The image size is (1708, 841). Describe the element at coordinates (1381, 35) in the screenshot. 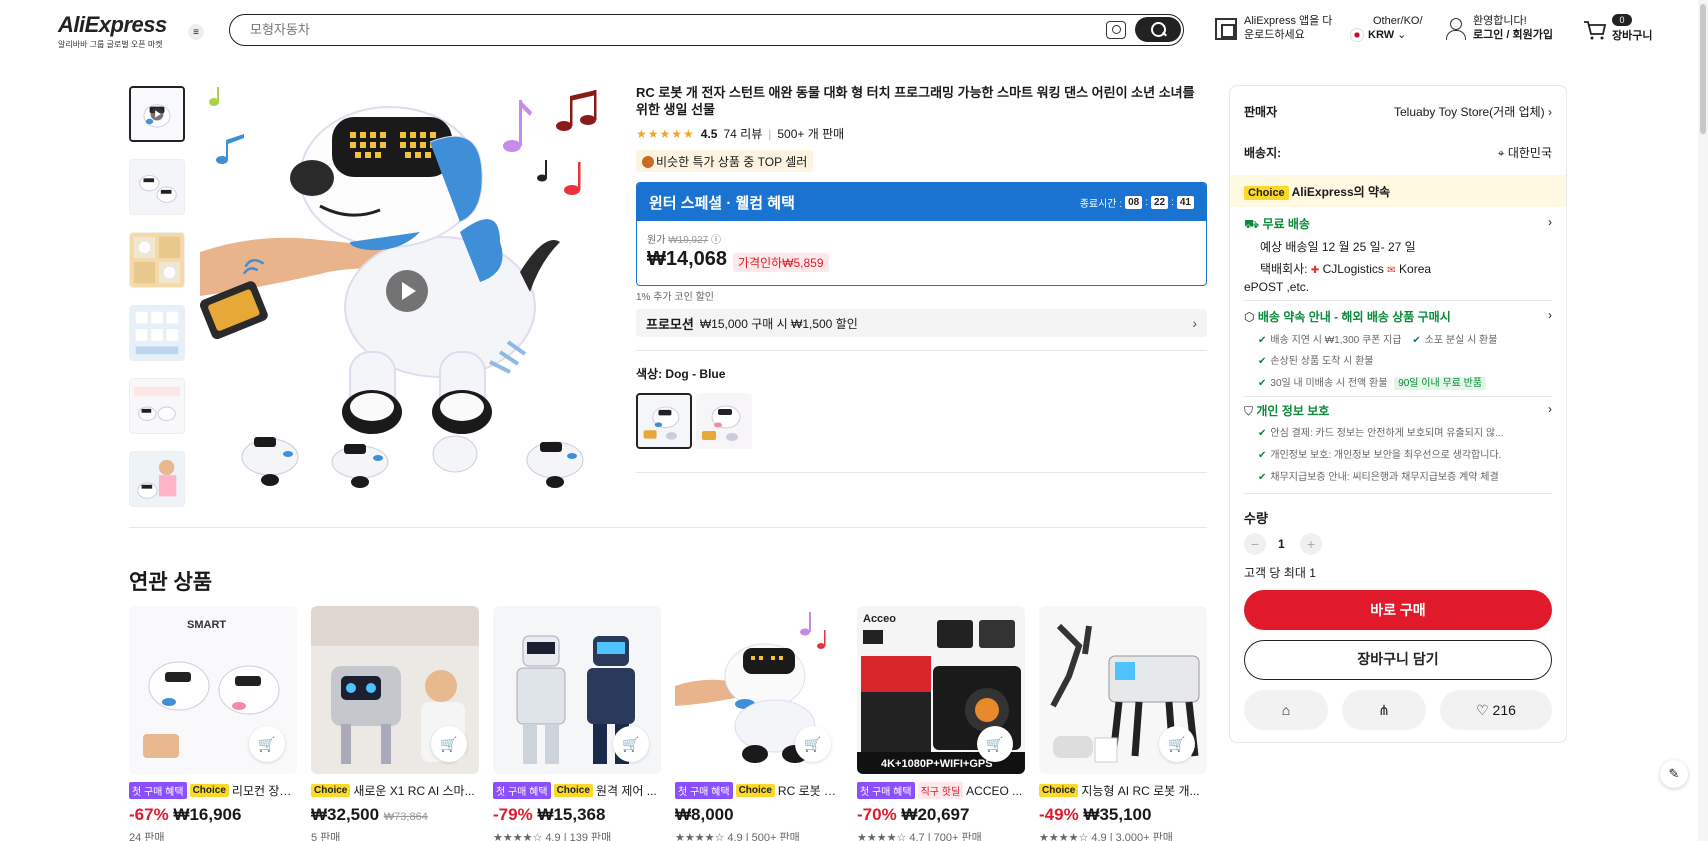

I see `currency-label: KRW` at that location.